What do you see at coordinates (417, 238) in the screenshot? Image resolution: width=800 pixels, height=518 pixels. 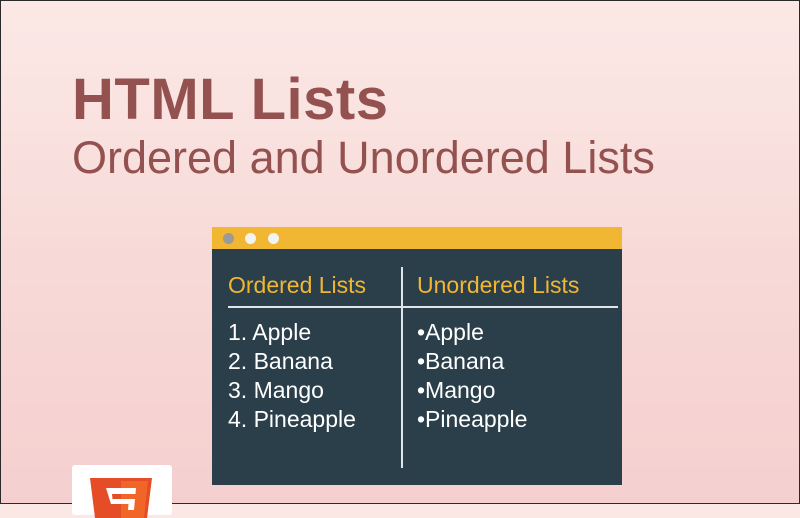 I see `window-title-bar` at bounding box center [417, 238].